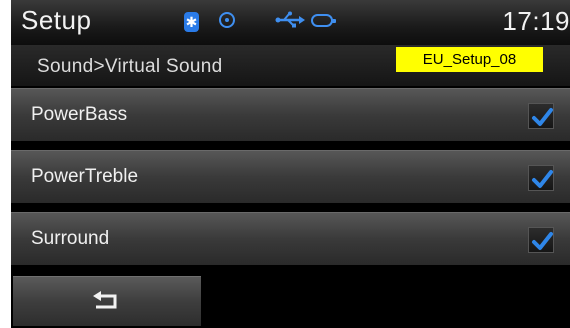 Image resolution: width=570 pixels, height=328 pixels. I want to click on usb-icon, so click(291, 20).